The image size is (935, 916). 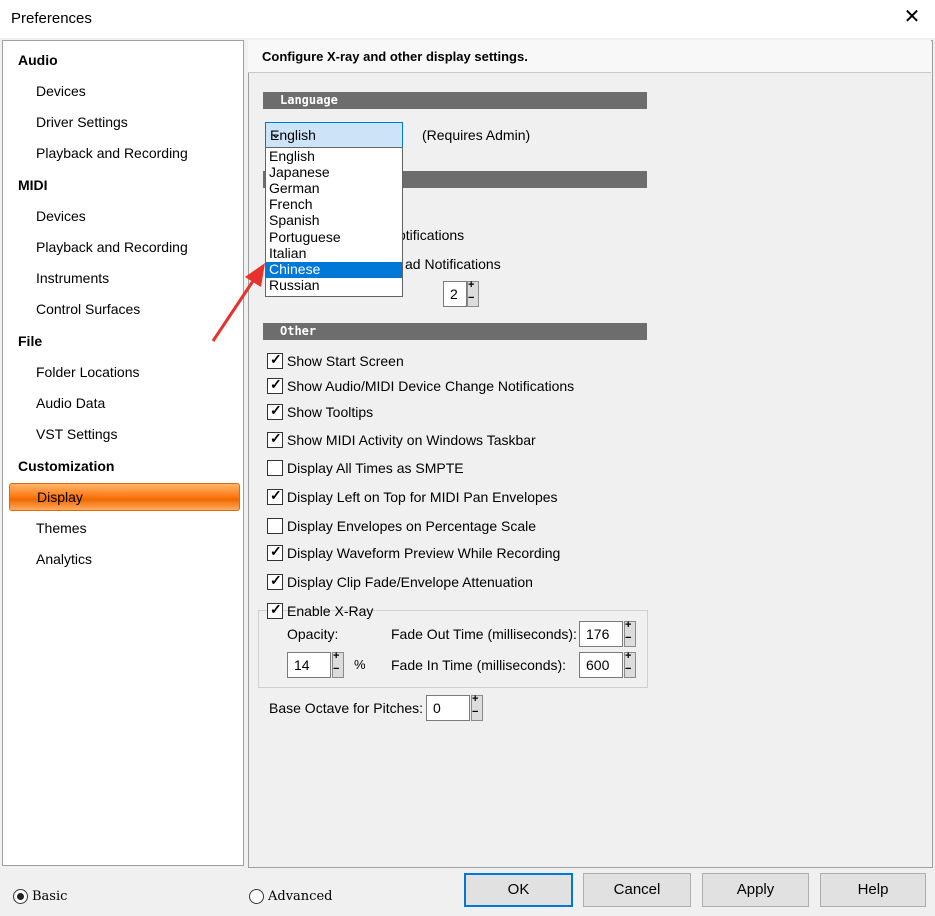 I want to click on language-option-english: English, so click(x=334, y=156).